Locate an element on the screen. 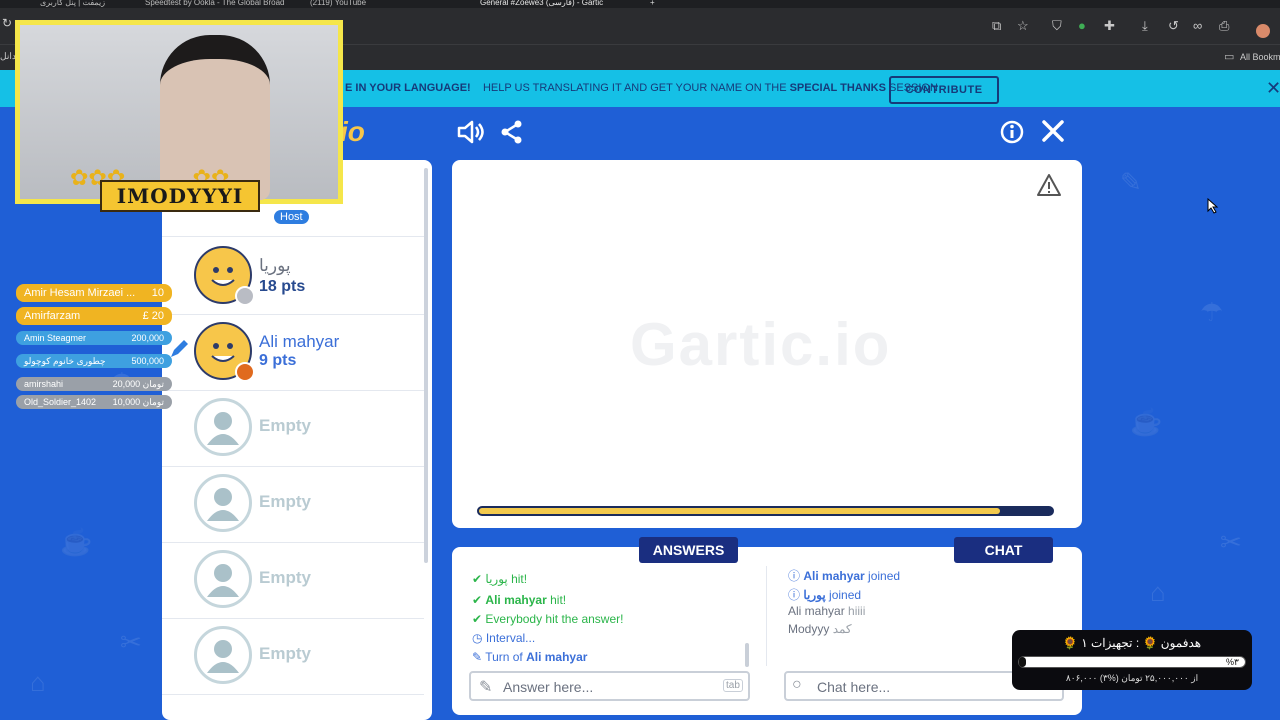  tab-key-hint: tab is located at coordinates (733, 685).